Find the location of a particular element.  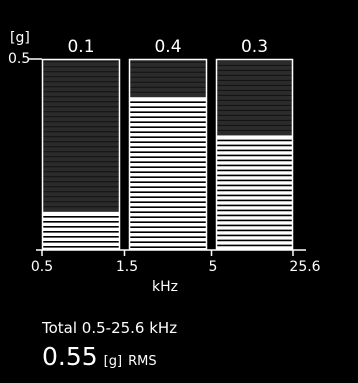

total-unit-label: [g] is located at coordinates (113, 361).